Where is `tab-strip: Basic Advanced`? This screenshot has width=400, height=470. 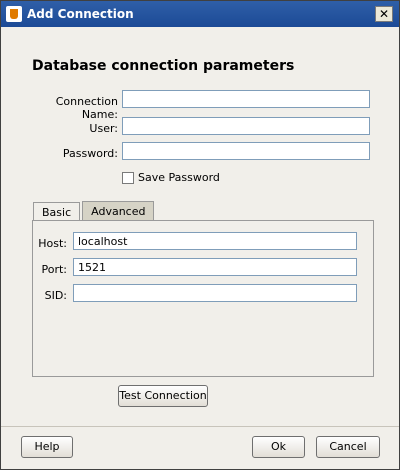
tab-strip: Basic Advanced is located at coordinates (94, 211).